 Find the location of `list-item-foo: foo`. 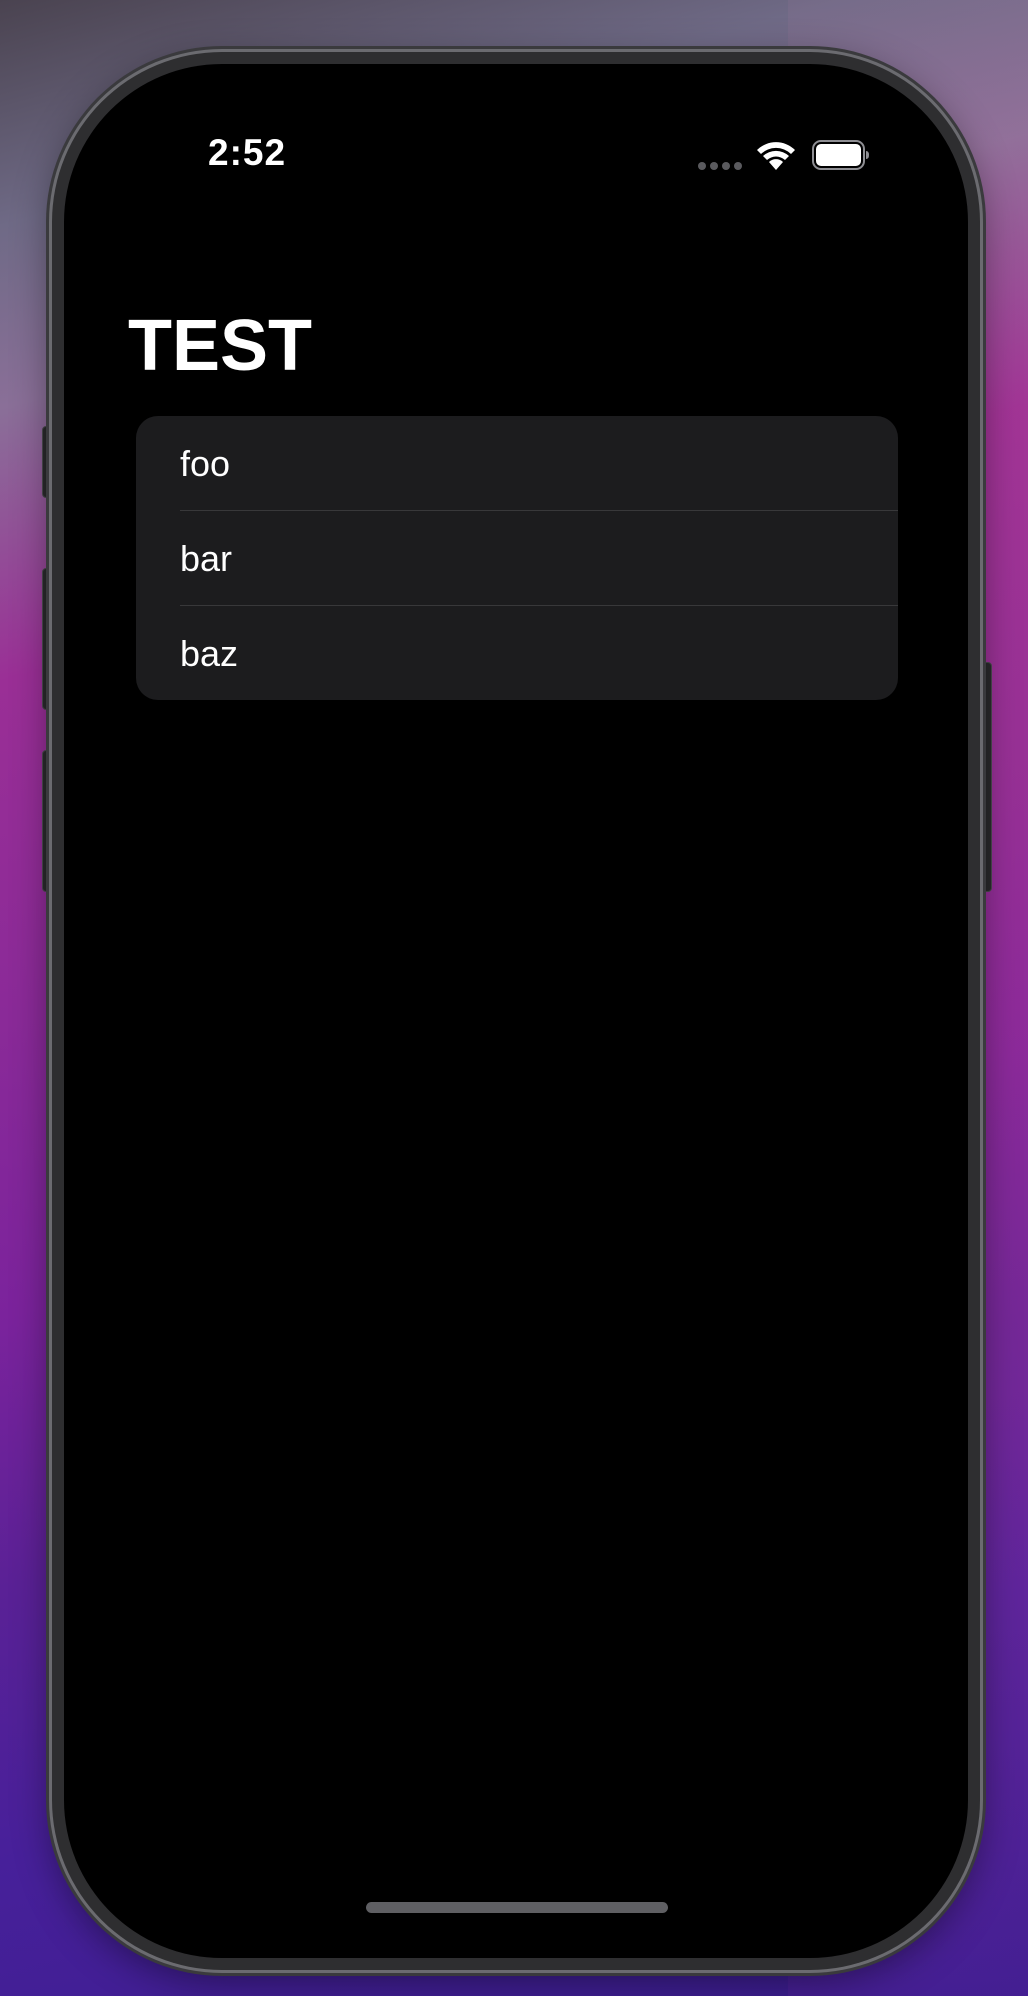

list-item-foo: foo is located at coordinates (517, 463).